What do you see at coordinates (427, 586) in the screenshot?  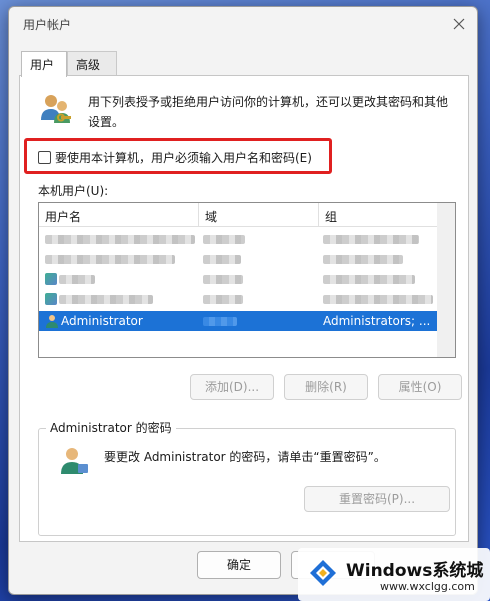 I see `watermark-url: www.wxclgg.com` at bounding box center [427, 586].